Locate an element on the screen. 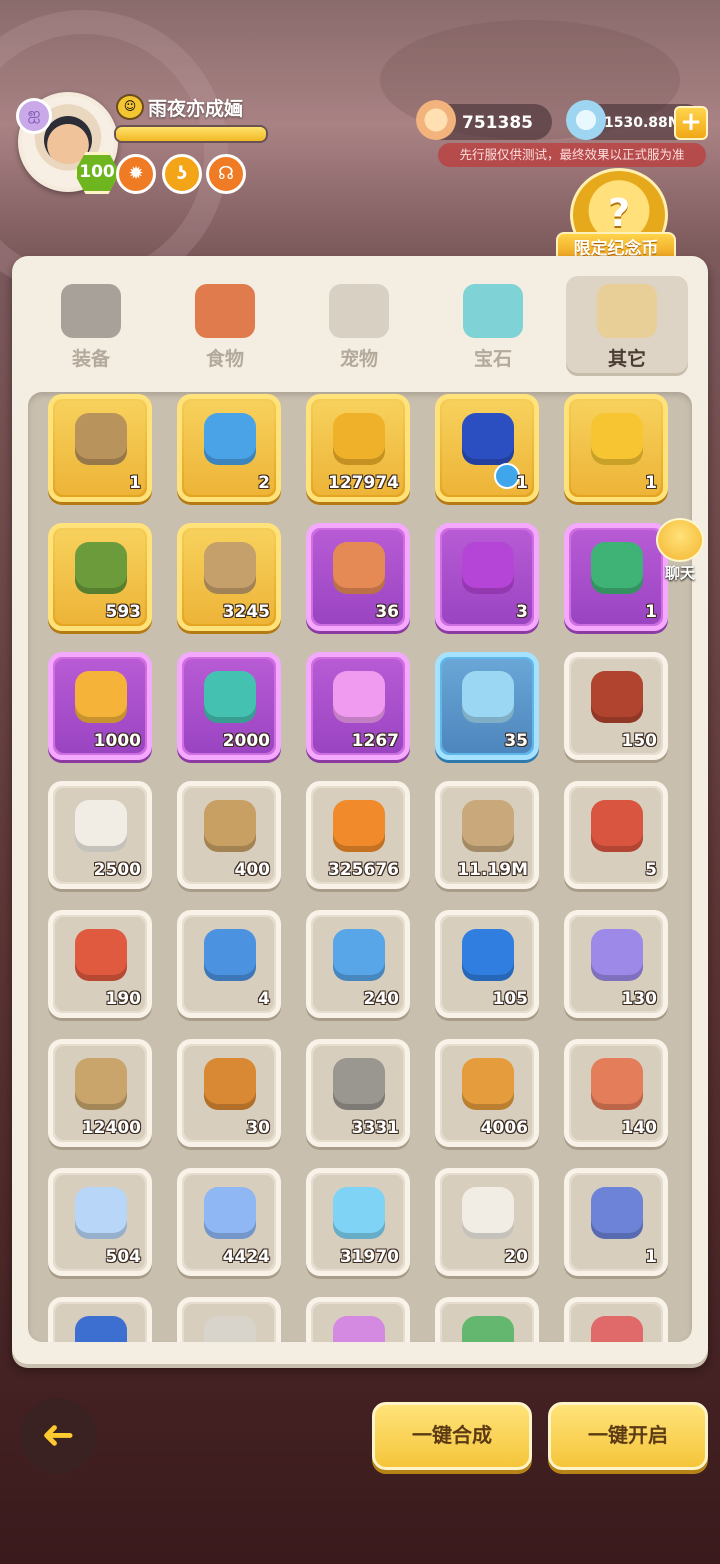 The height and width of the screenshot is (1564, 720). inventory-slot: 5 is located at coordinates (616, 835).